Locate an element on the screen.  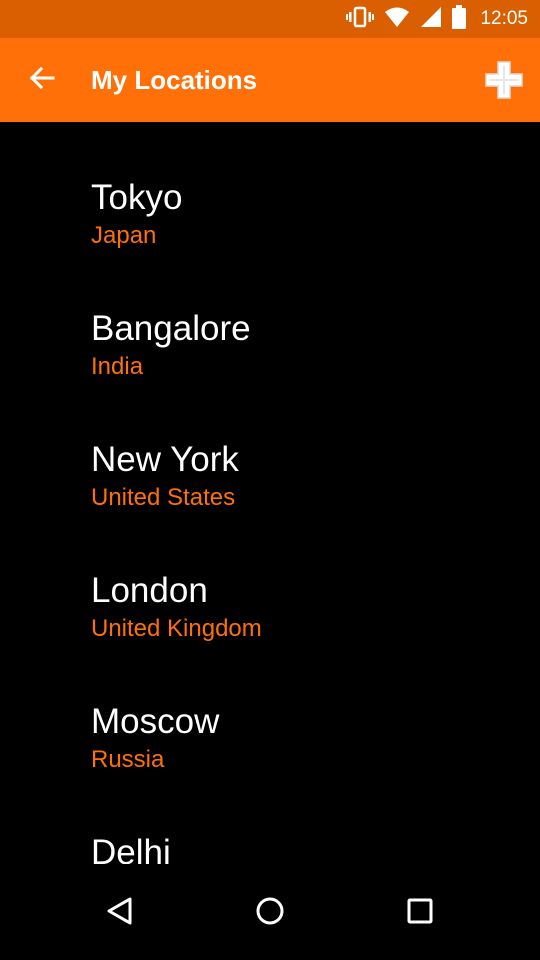
page-title: My Locations is located at coordinates (174, 80).